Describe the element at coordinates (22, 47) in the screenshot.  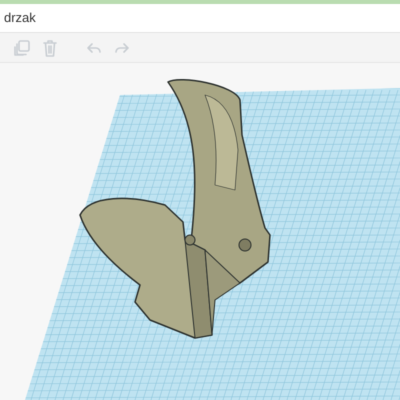
I see `copy-icon` at that location.